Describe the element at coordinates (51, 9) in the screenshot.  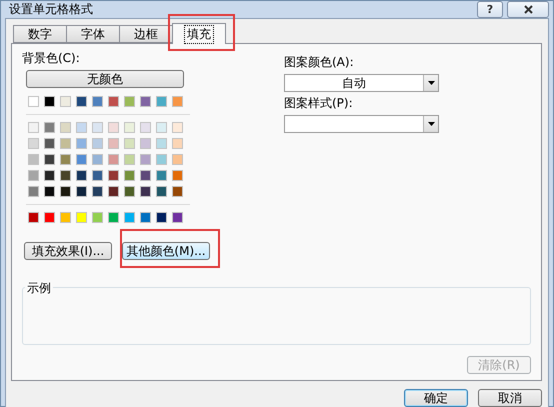
I see `window-title: 设置单元格格式` at that location.